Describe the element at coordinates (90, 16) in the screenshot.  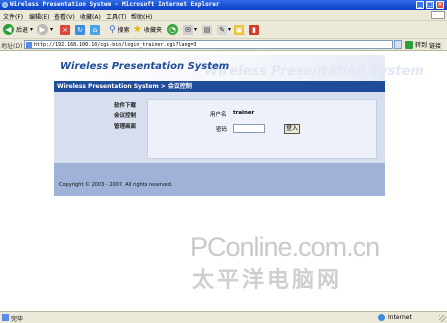
I see `menu-favorites: 收藏(A)` at that location.